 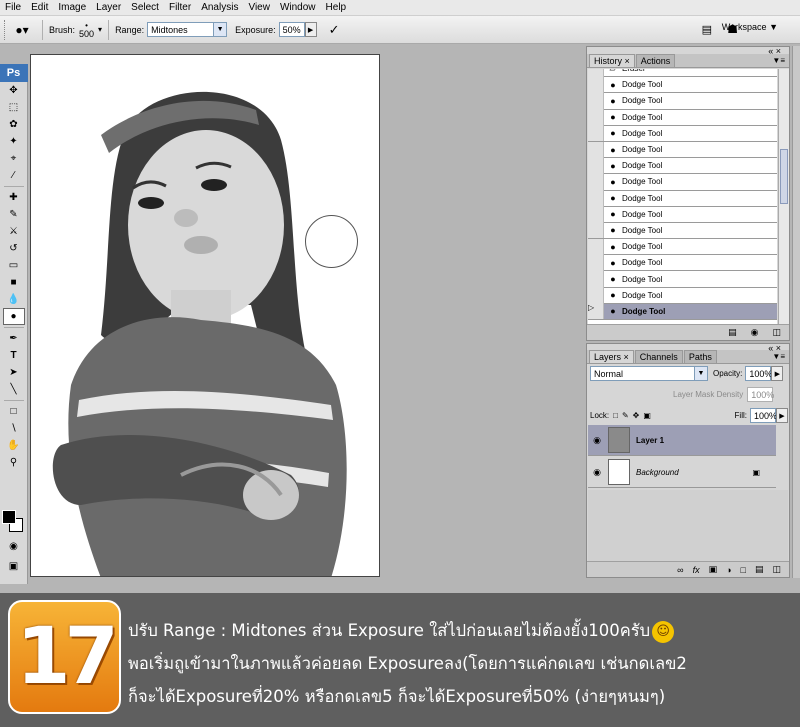 What do you see at coordinates (108, 7) in the screenshot?
I see `menu-layer: Layer` at bounding box center [108, 7].